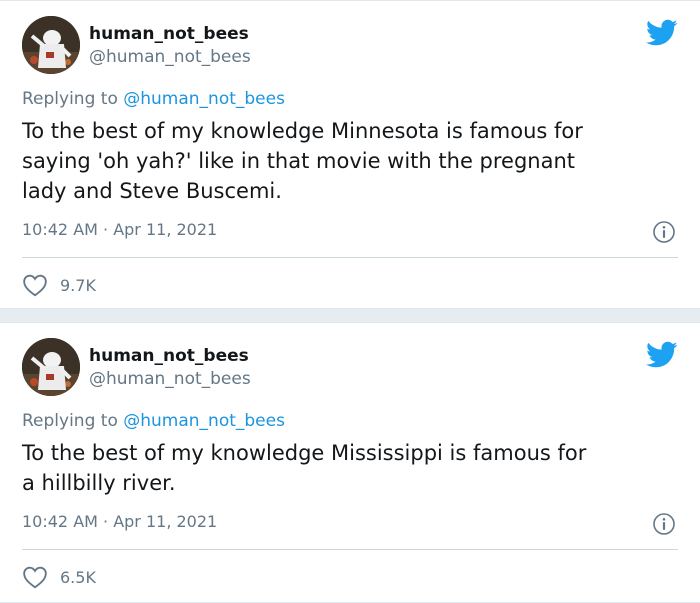 The height and width of the screenshot is (603, 700). I want to click on like-action: 6.5K, so click(59, 577).